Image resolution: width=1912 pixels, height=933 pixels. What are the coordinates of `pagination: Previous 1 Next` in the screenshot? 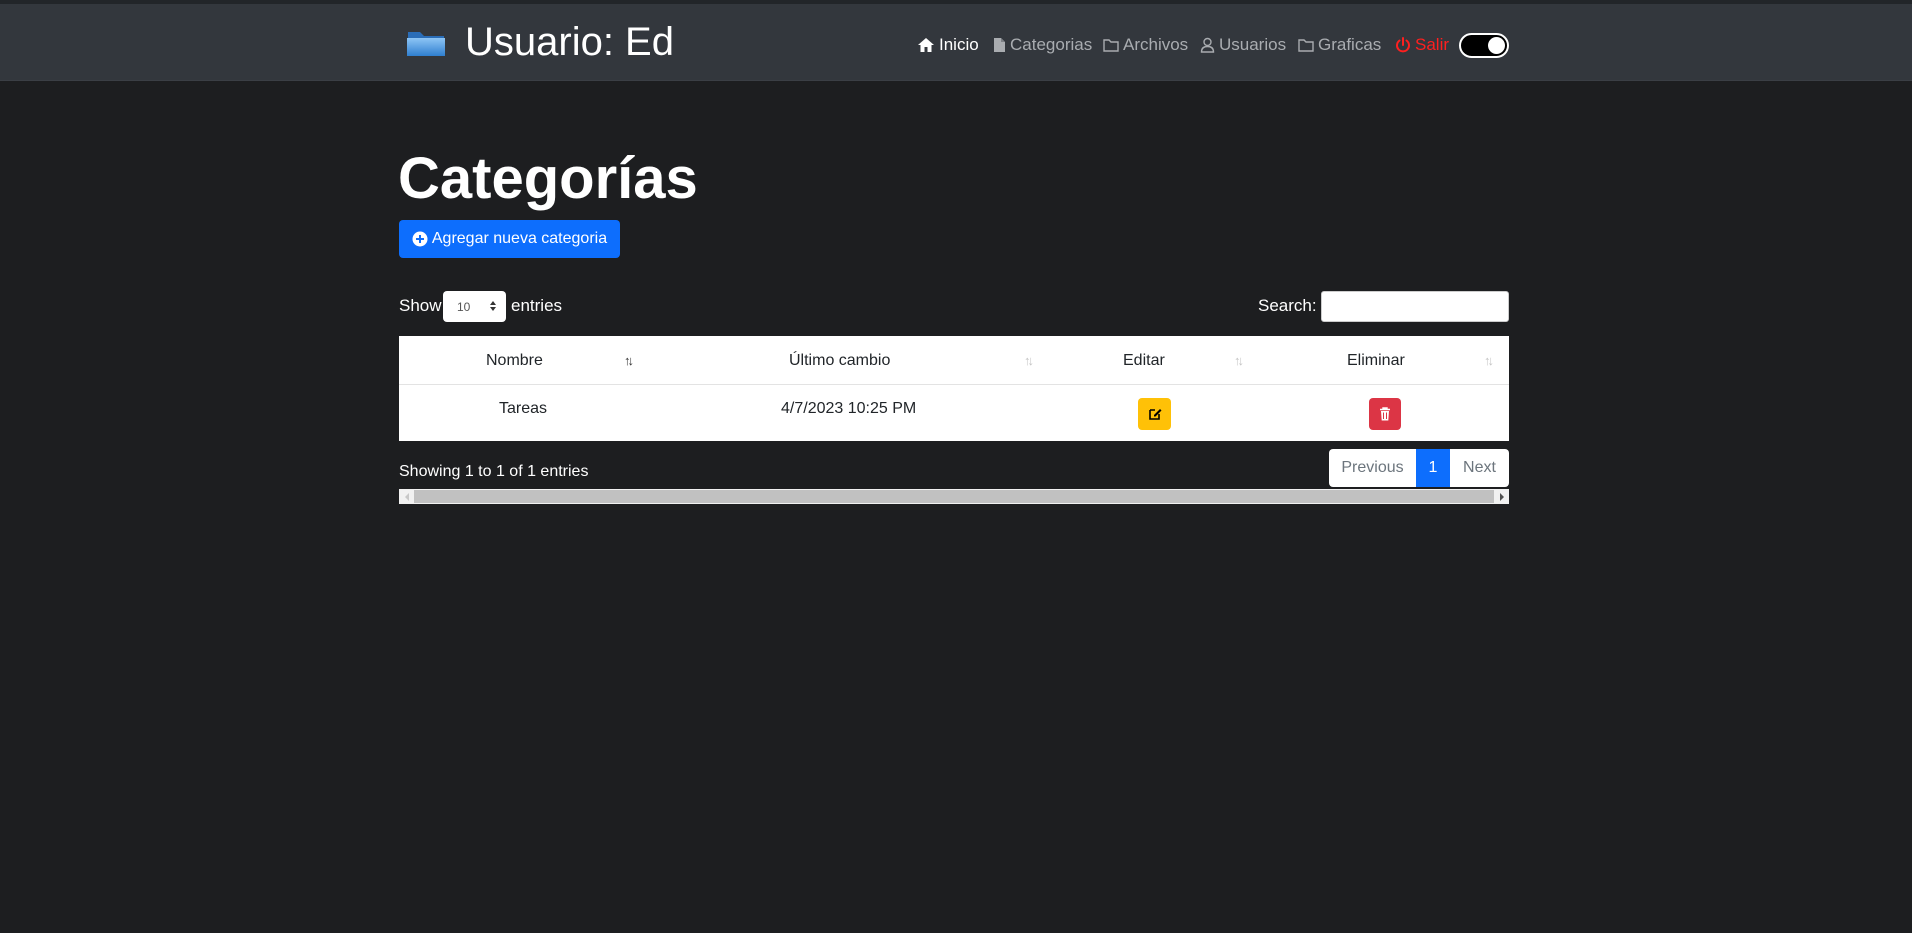 It's located at (1419, 468).